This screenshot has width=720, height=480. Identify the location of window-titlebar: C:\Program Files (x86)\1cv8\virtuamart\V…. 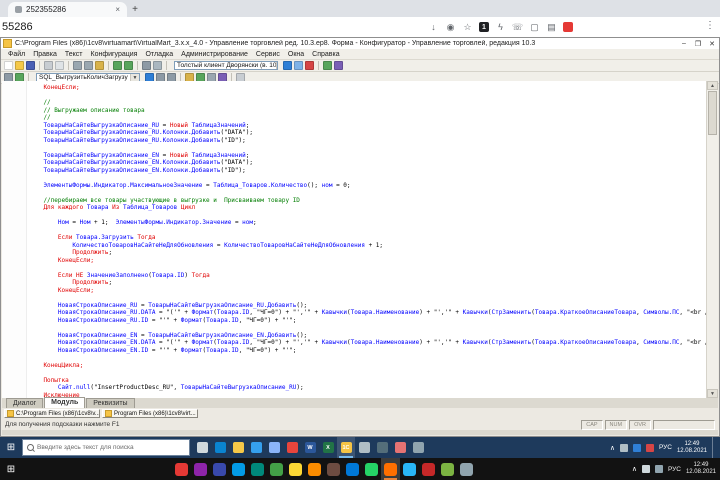
(360, 43).